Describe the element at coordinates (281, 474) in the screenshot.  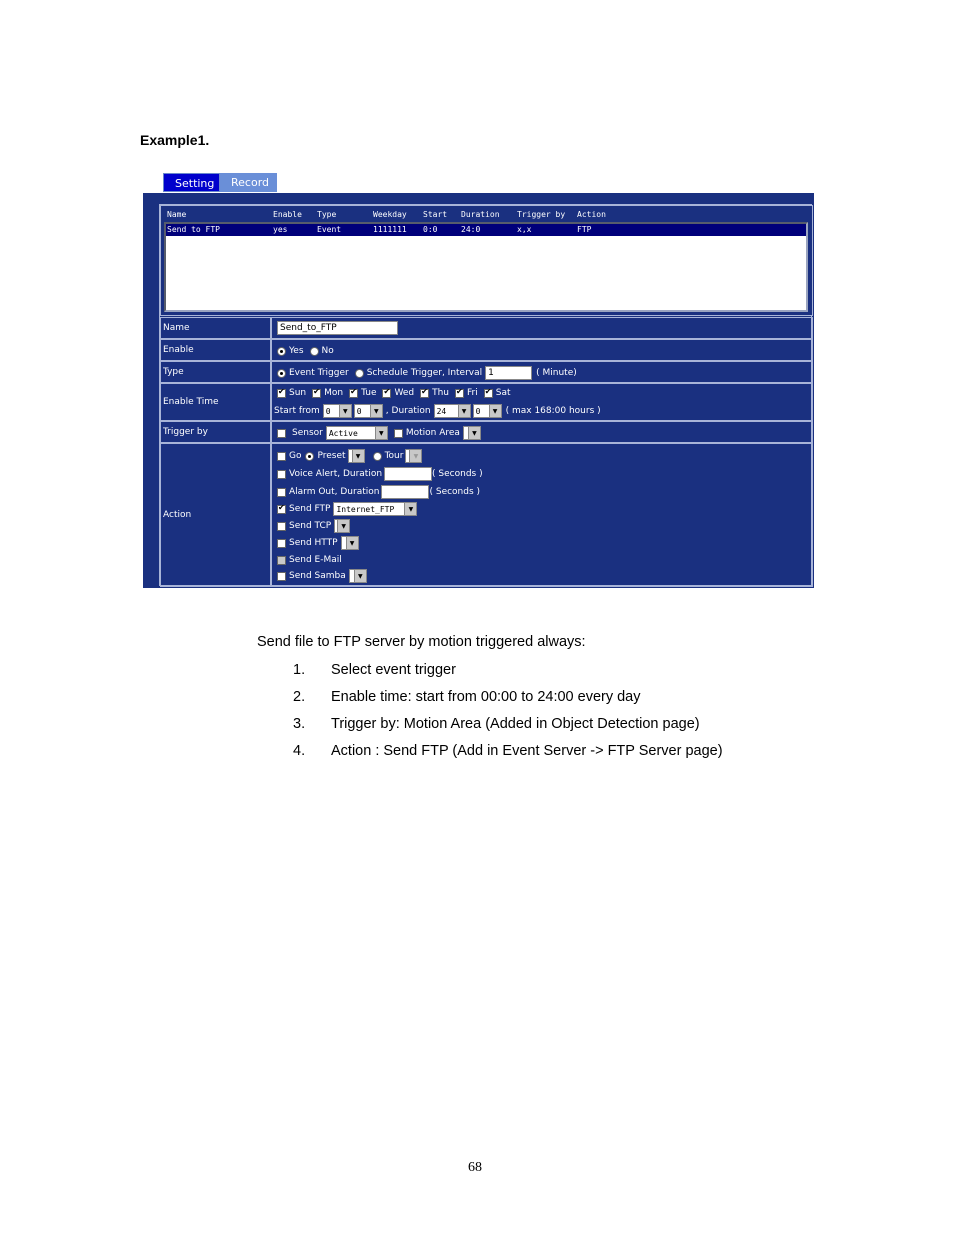
I see `voice-alert-checkbox` at that location.